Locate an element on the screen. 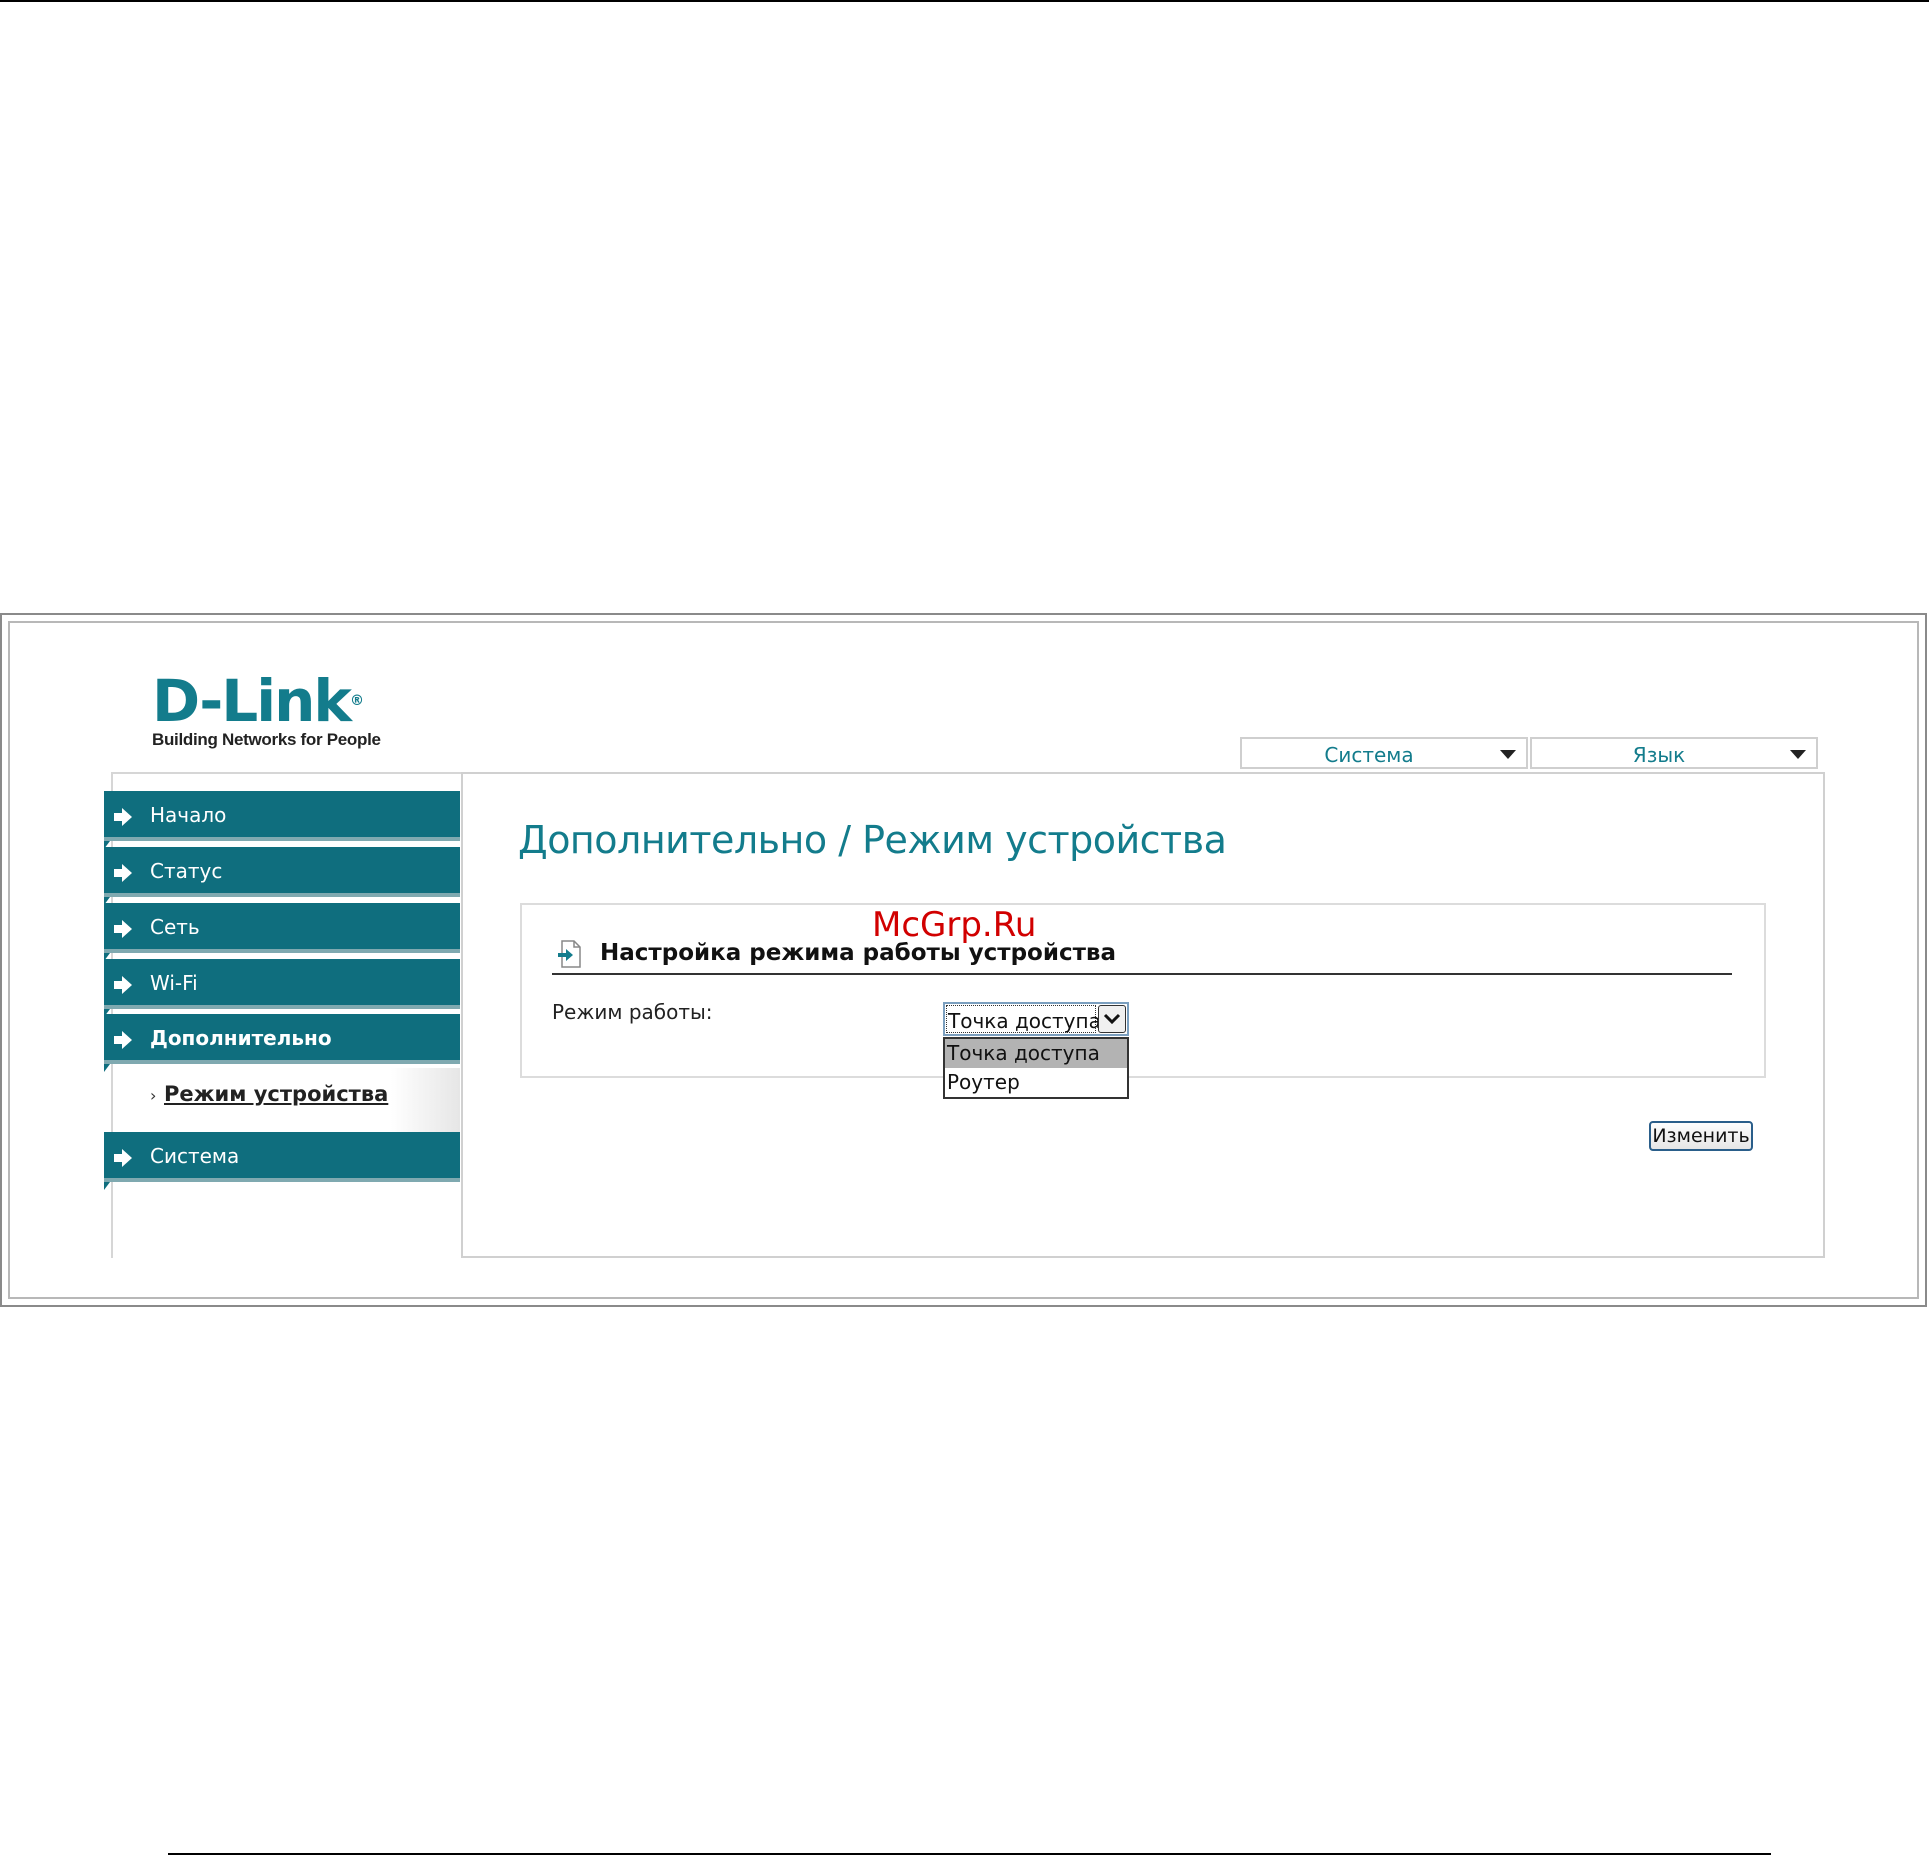 This screenshot has width=1929, height=1858. option-router: Роутер is located at coordinates (1036, 1082).